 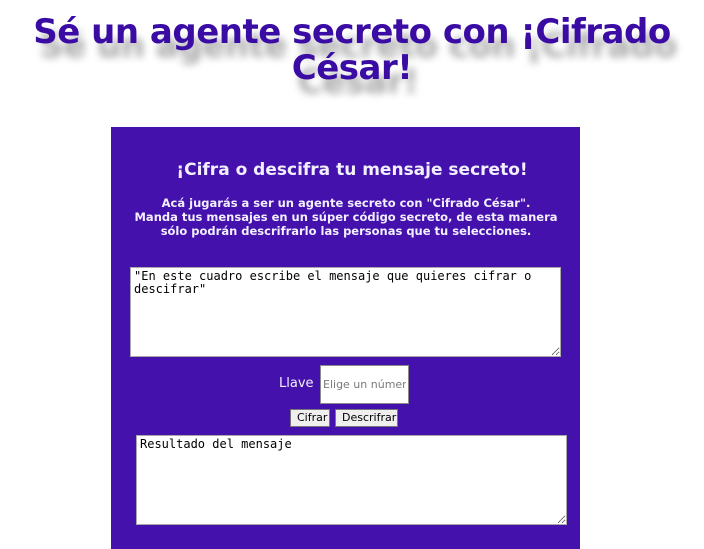 What do you see at coordinates (366, 418) in the screenshot?
I see `decipher-button: Descrifrar` at bounding box center [366, 418].